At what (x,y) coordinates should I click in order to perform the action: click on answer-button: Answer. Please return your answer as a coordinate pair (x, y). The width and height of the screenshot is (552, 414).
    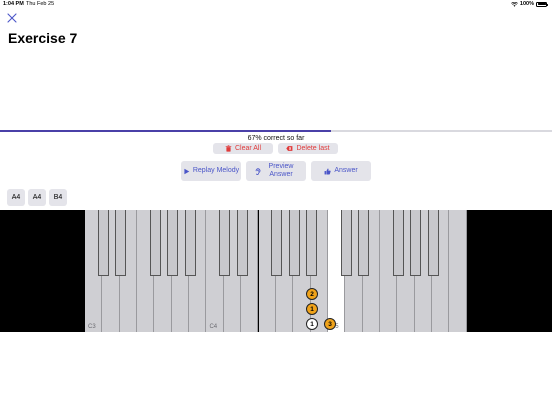
    Looking at the image, I should click on (341, 171).